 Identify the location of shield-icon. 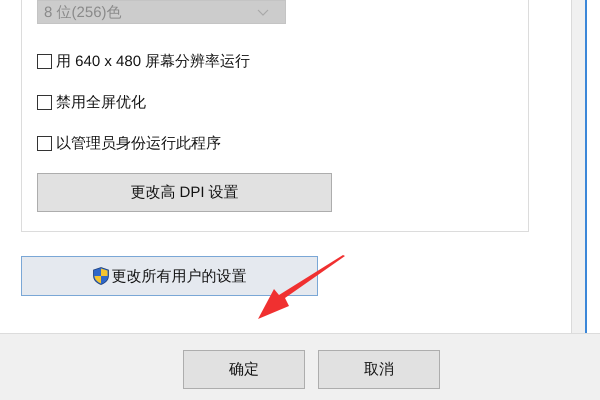
(100, 276).